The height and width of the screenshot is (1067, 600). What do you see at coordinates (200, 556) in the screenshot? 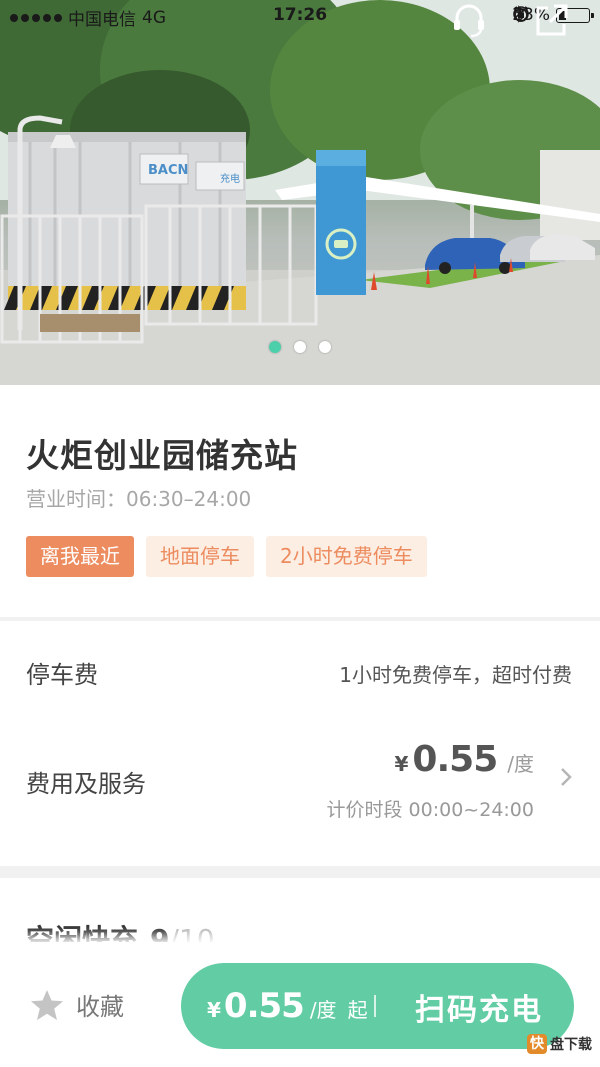
I see `tag-ground-parking: 地面停车` at bounding box center [200, 556].